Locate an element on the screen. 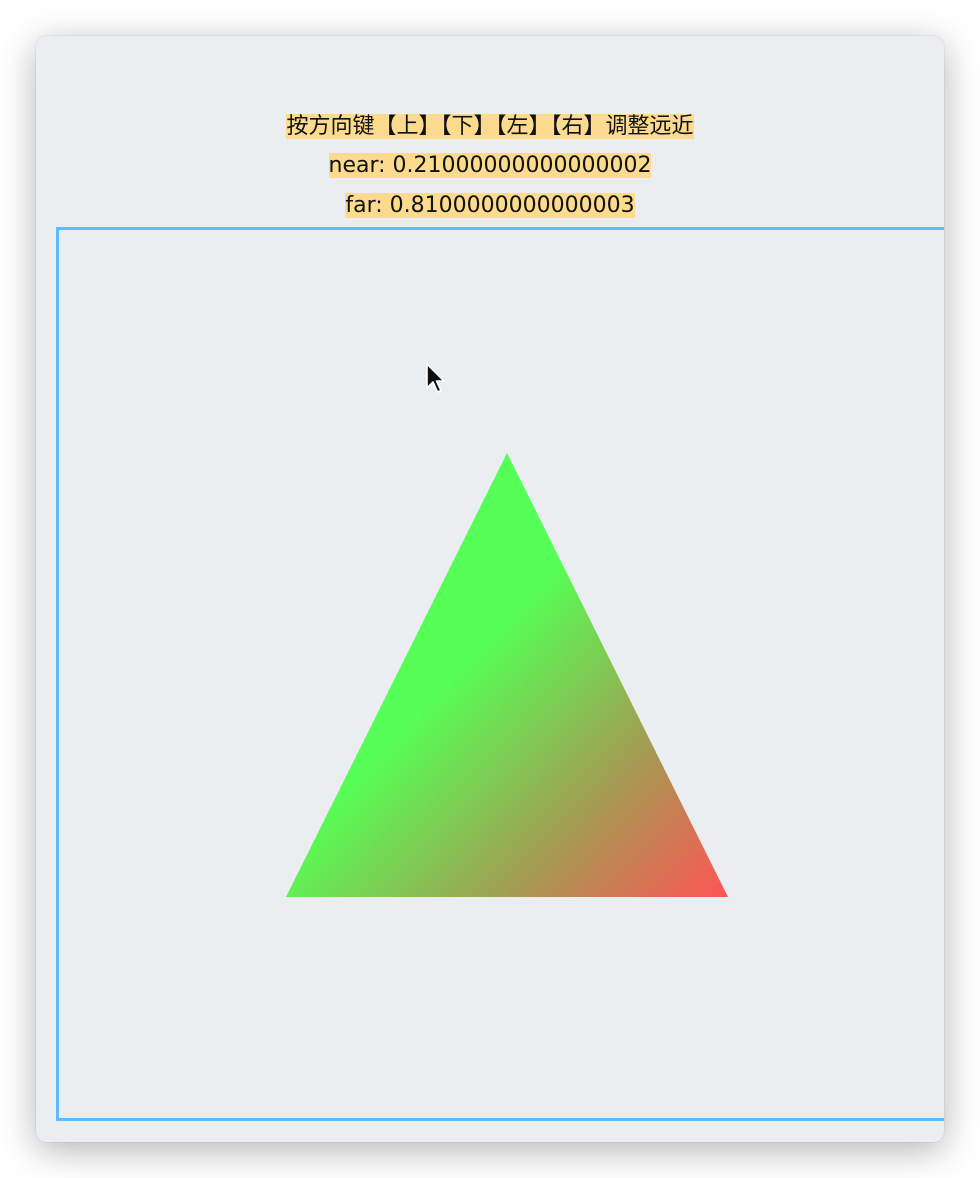 This screenshot has width=980, height=1178. far-line: far: 0.8100000000000003 is located at coordinates (490, 206).